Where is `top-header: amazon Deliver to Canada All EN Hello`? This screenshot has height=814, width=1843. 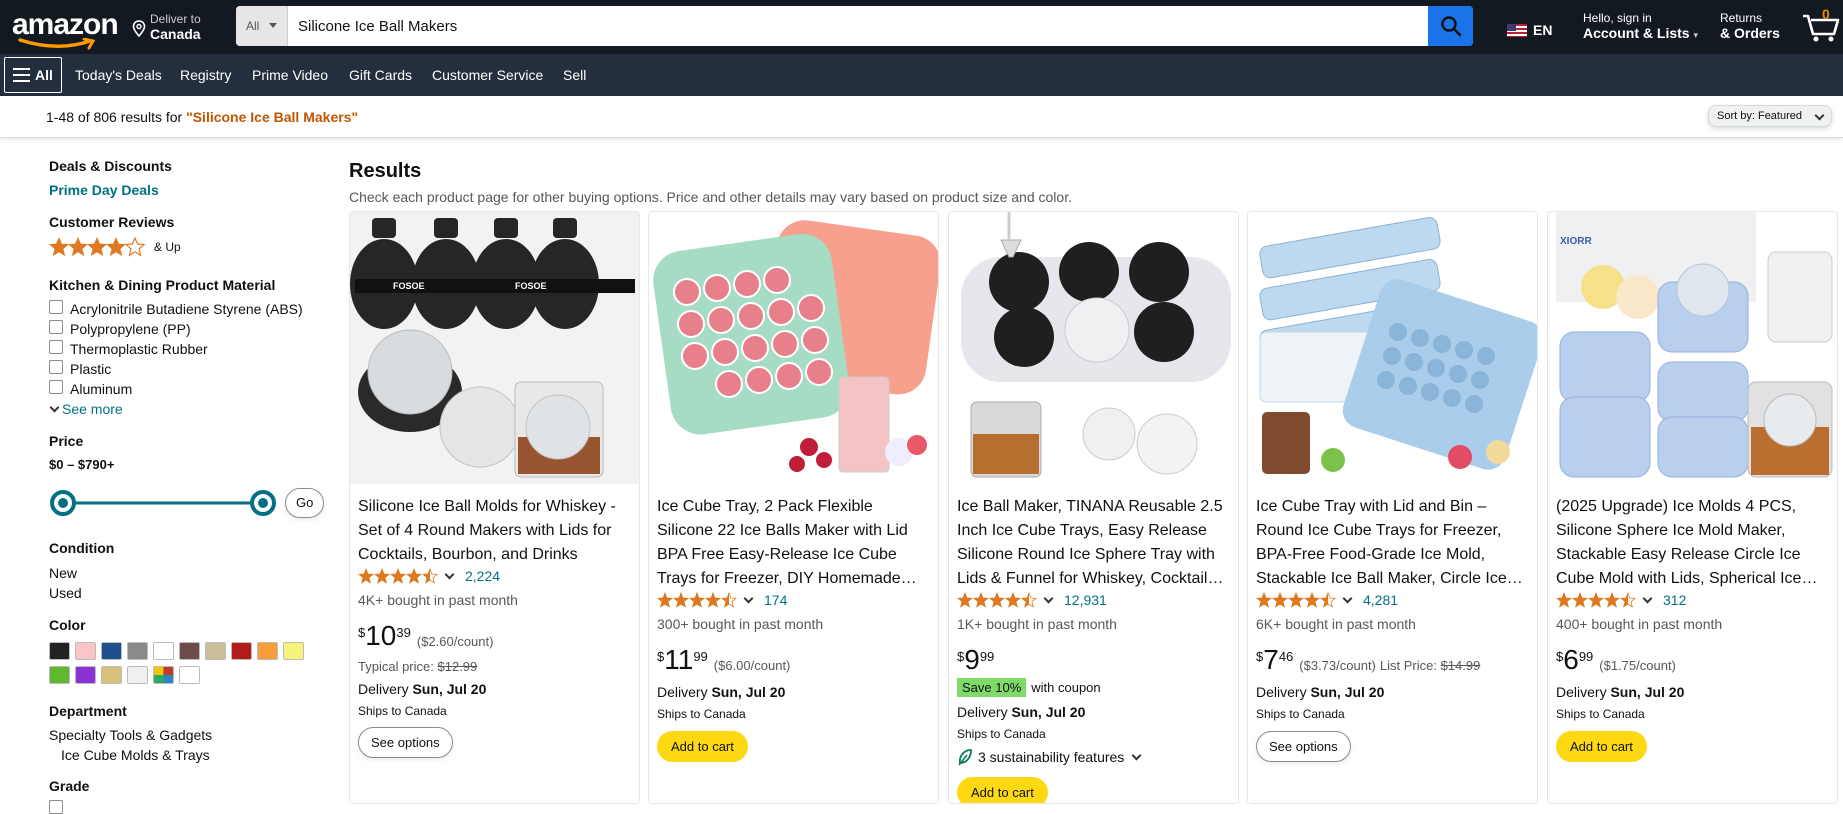 top-header: amazon Deliver to Canada All EN Hello is located at coordinates (921, 27).